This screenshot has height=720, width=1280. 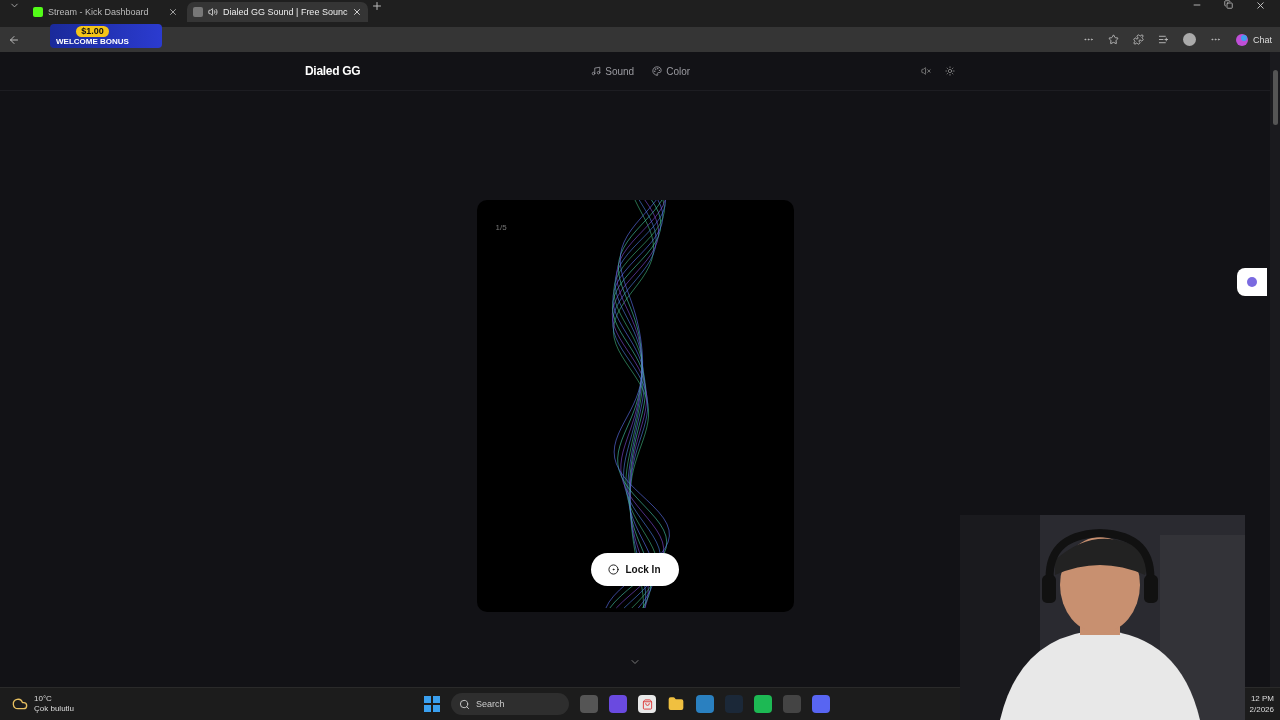 What do you see at coordinates (20, 704) in the screenshot?
I see `weather-icon` at bounding box center [20, 704].